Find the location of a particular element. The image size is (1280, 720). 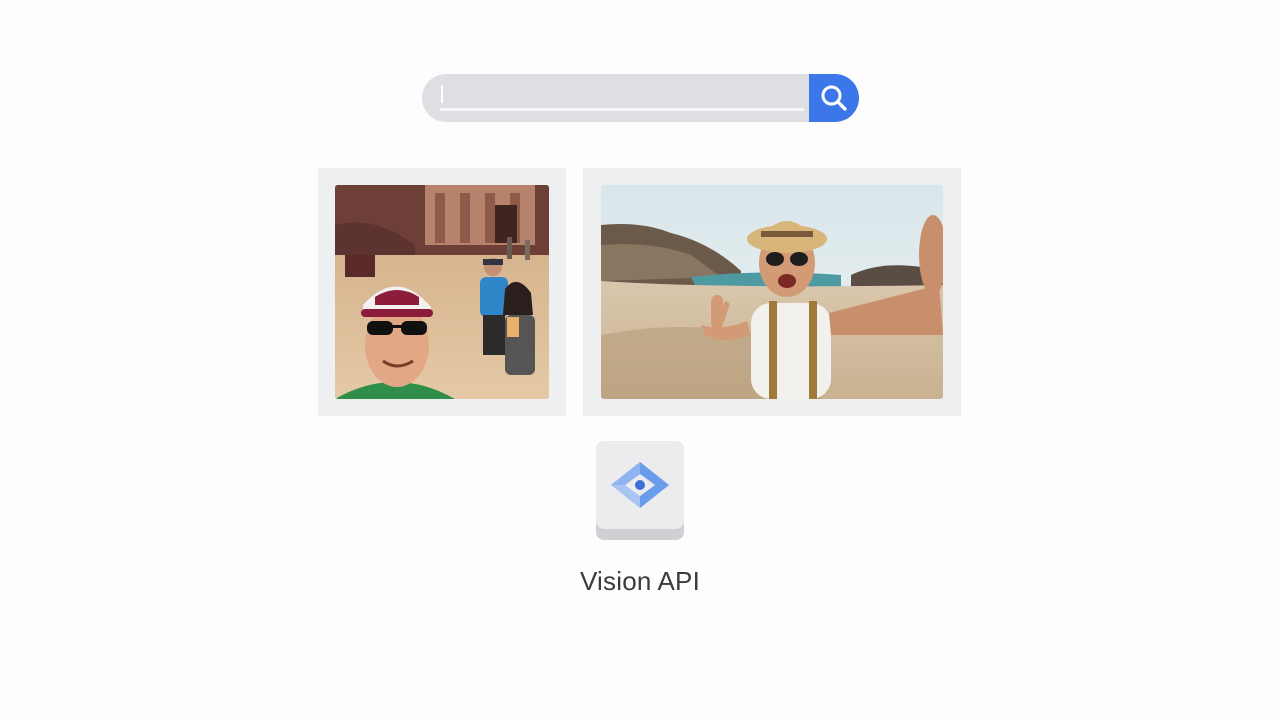

search-input is located at coordinates (616, 98).